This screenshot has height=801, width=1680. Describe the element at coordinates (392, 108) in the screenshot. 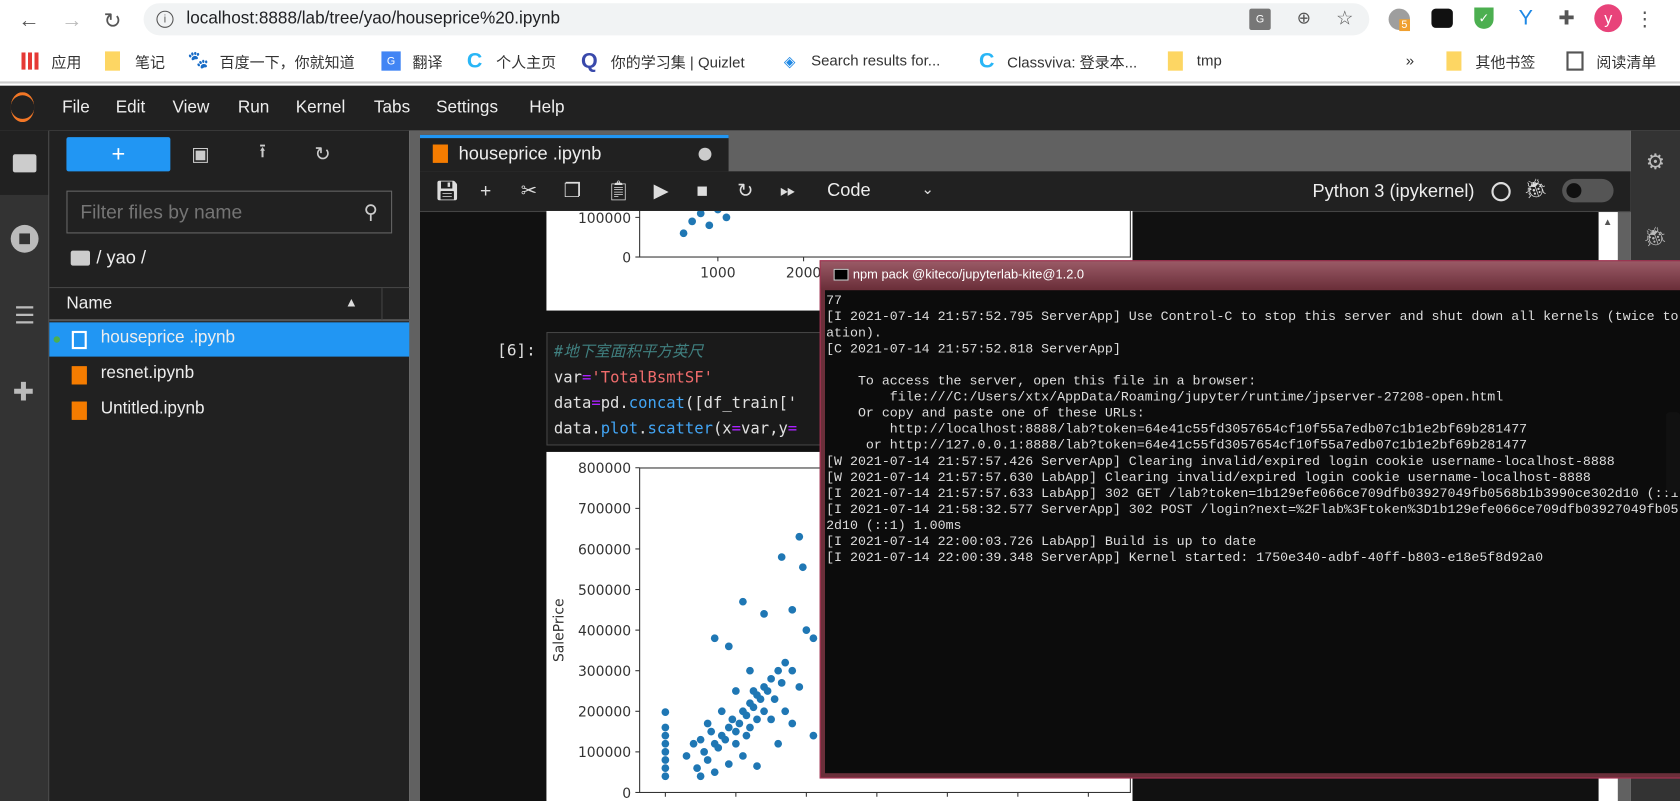

I see `menu-tabs: Tabs` at that location.